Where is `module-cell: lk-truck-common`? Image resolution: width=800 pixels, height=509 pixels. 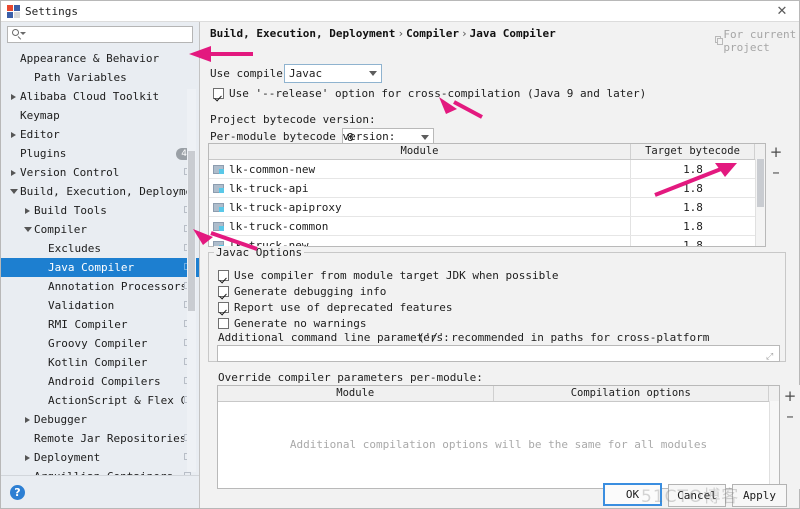
module-cell: lk-truck-common is located at coordinates (420, 226).